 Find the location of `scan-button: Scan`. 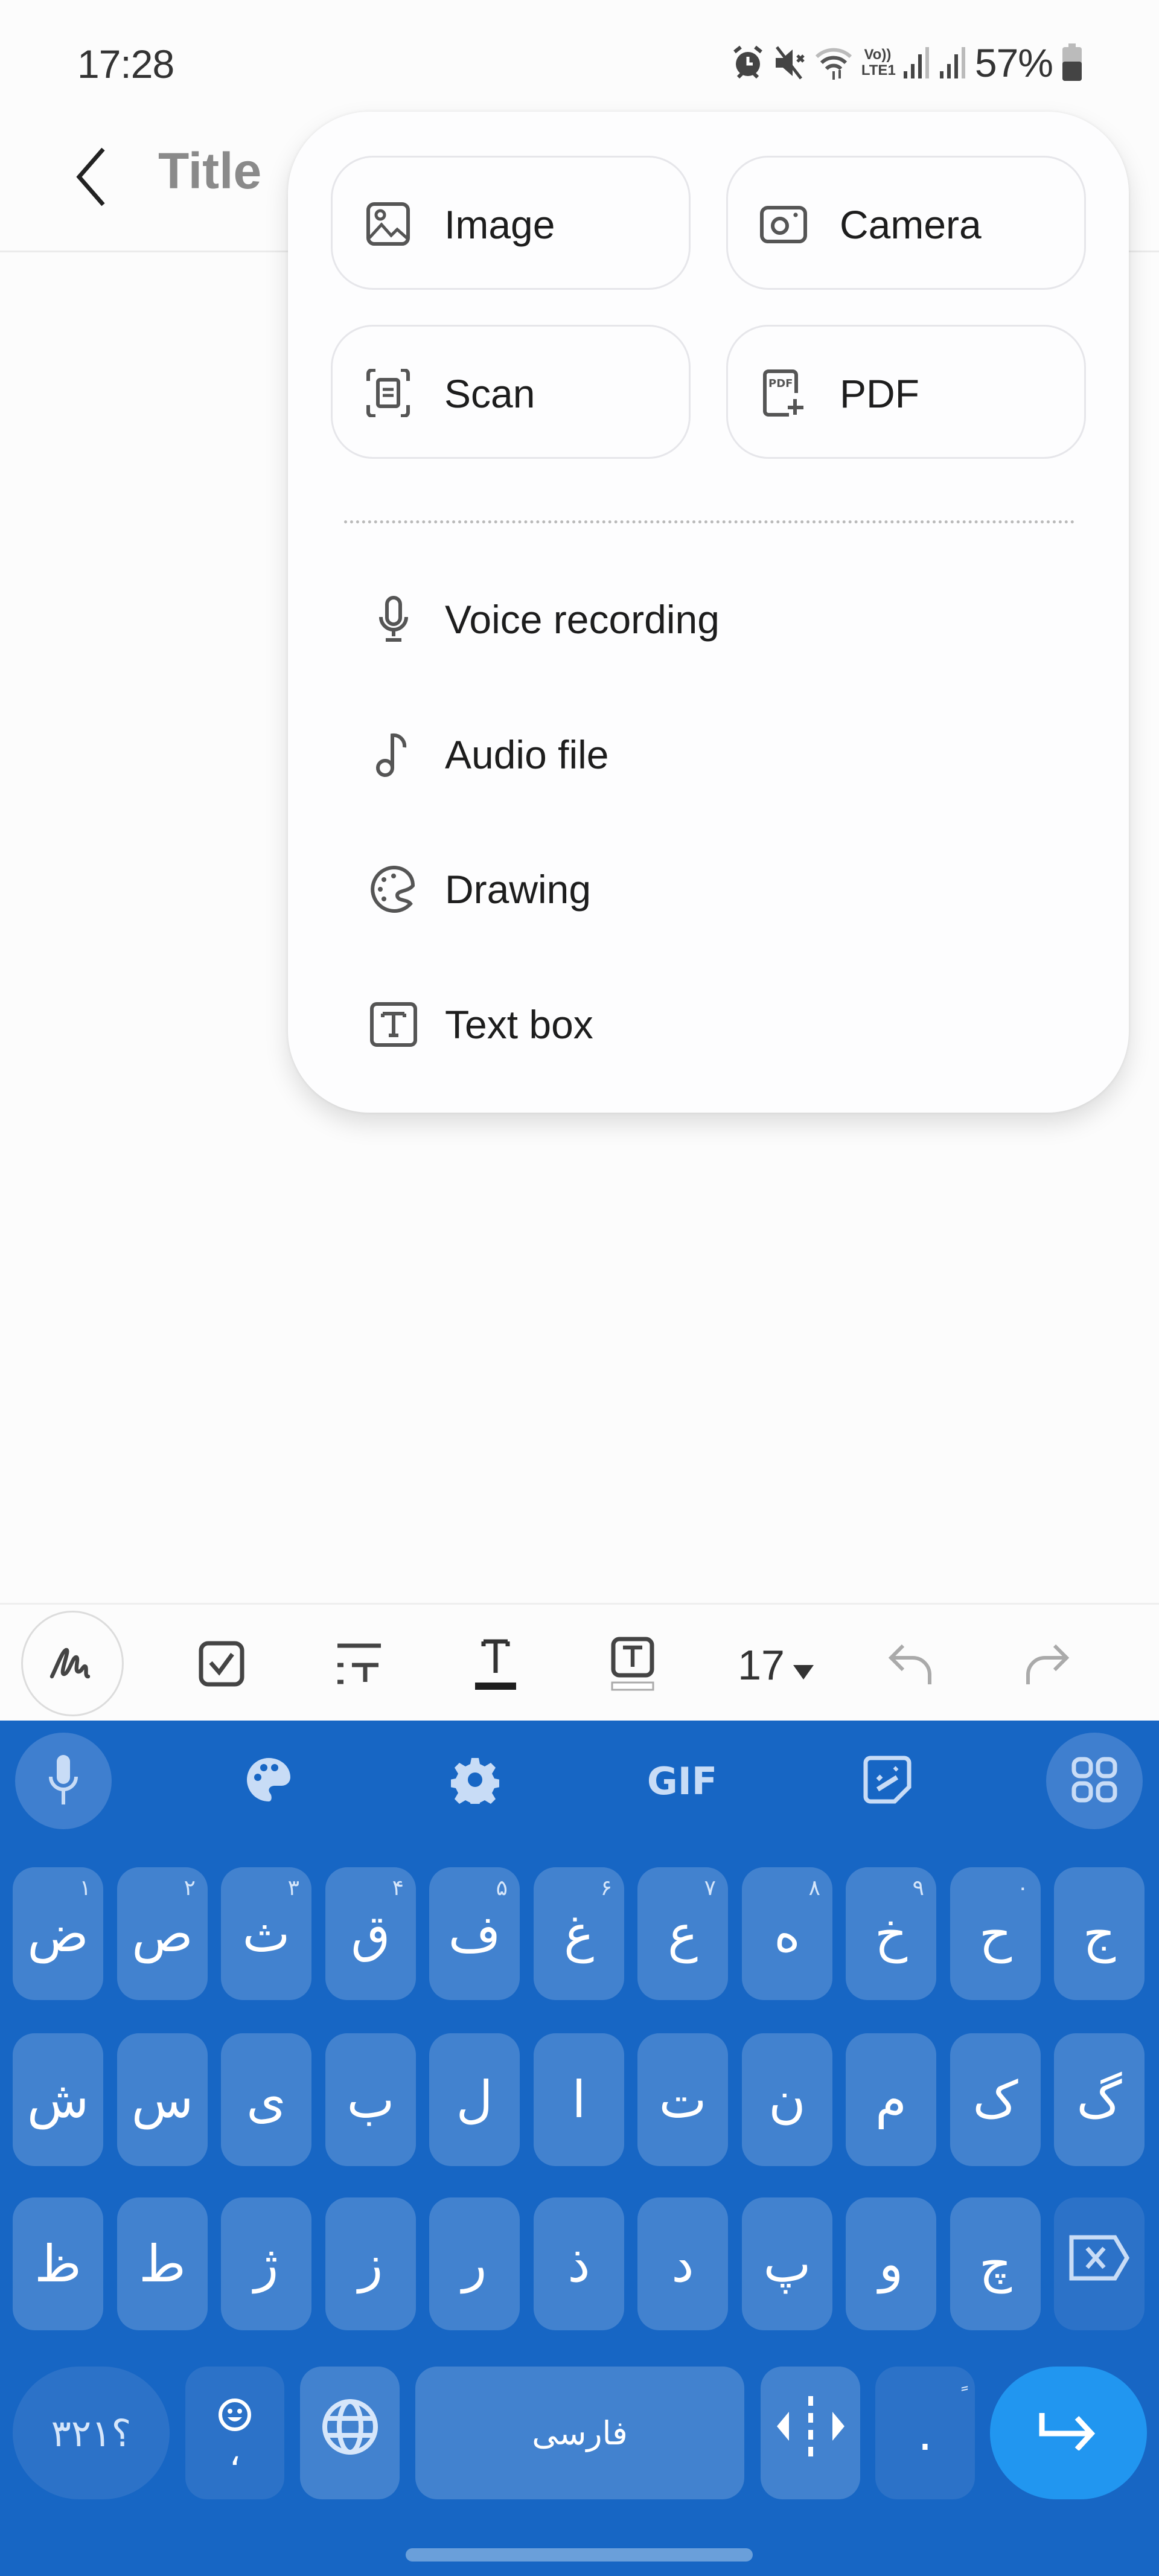

scan-button: Scan is located at coordinates (511, 392).